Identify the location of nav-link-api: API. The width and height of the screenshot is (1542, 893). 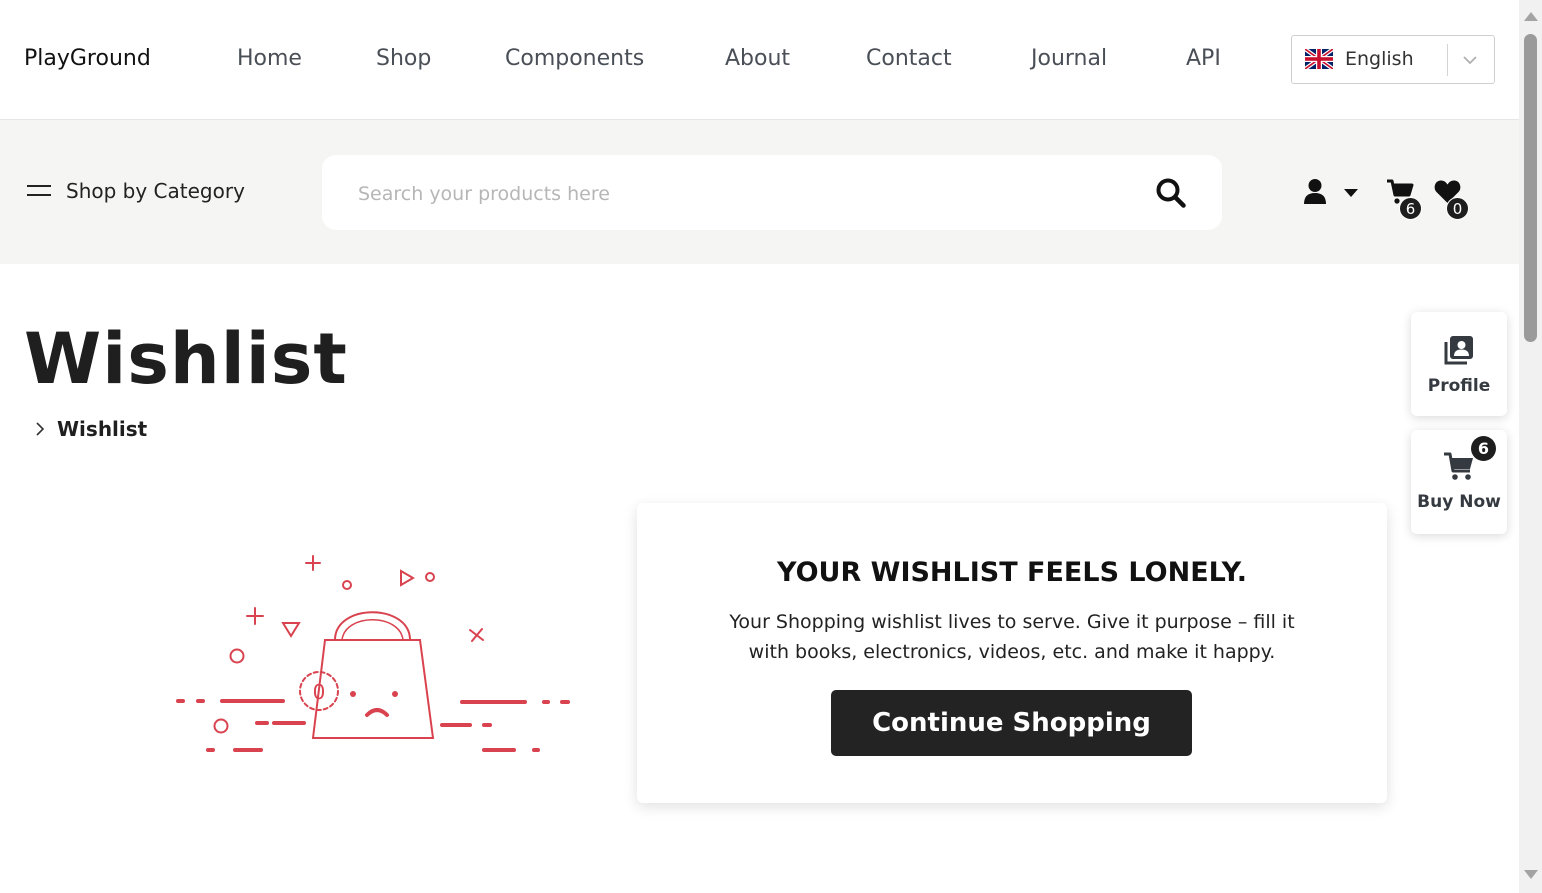
(1203, 58).